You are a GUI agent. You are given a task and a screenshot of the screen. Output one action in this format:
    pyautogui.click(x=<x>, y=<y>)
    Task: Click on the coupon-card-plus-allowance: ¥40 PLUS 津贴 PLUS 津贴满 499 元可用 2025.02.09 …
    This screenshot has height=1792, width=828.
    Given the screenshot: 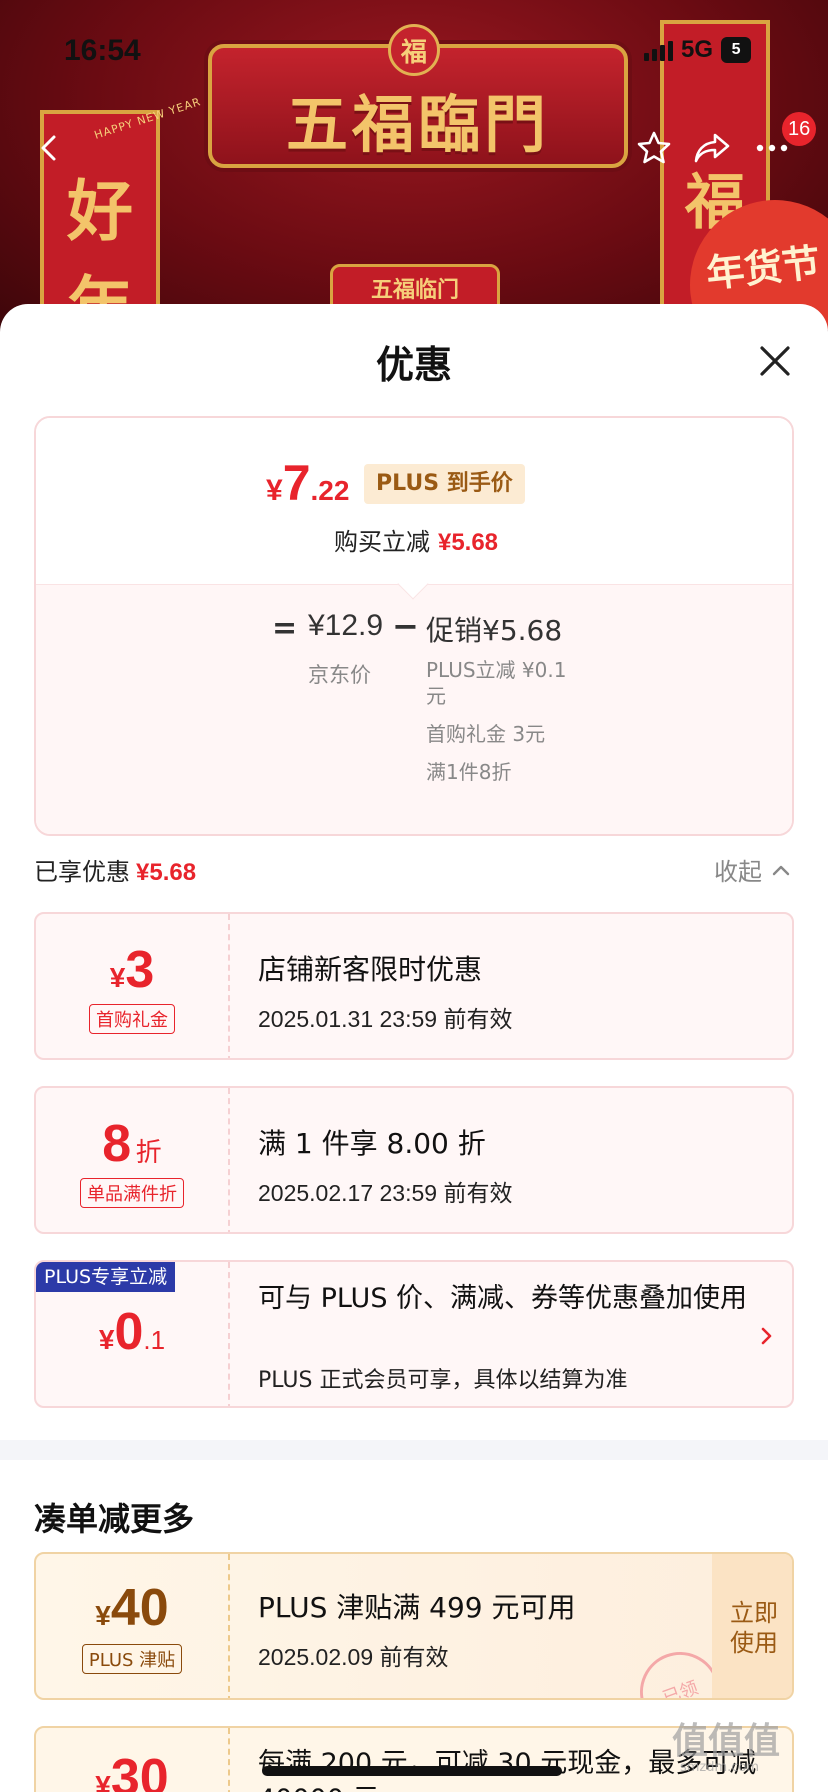 What is the action you would take?
    pyautogui.click(x=414, y=1626)
    